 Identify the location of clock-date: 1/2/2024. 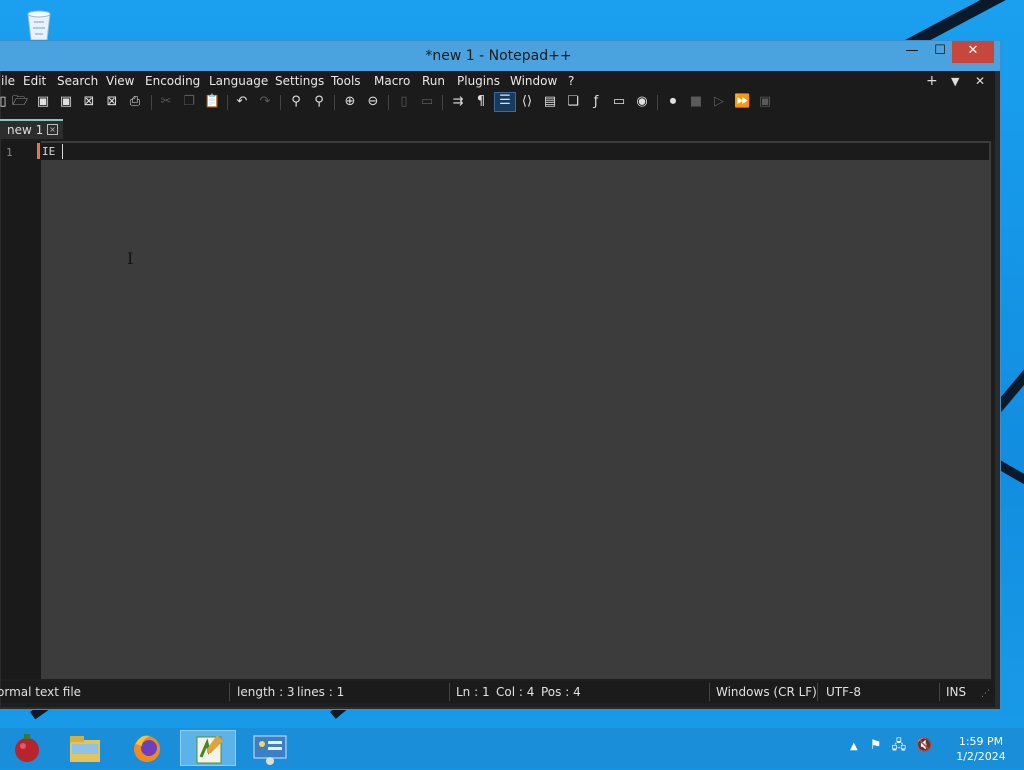
(981, 756).